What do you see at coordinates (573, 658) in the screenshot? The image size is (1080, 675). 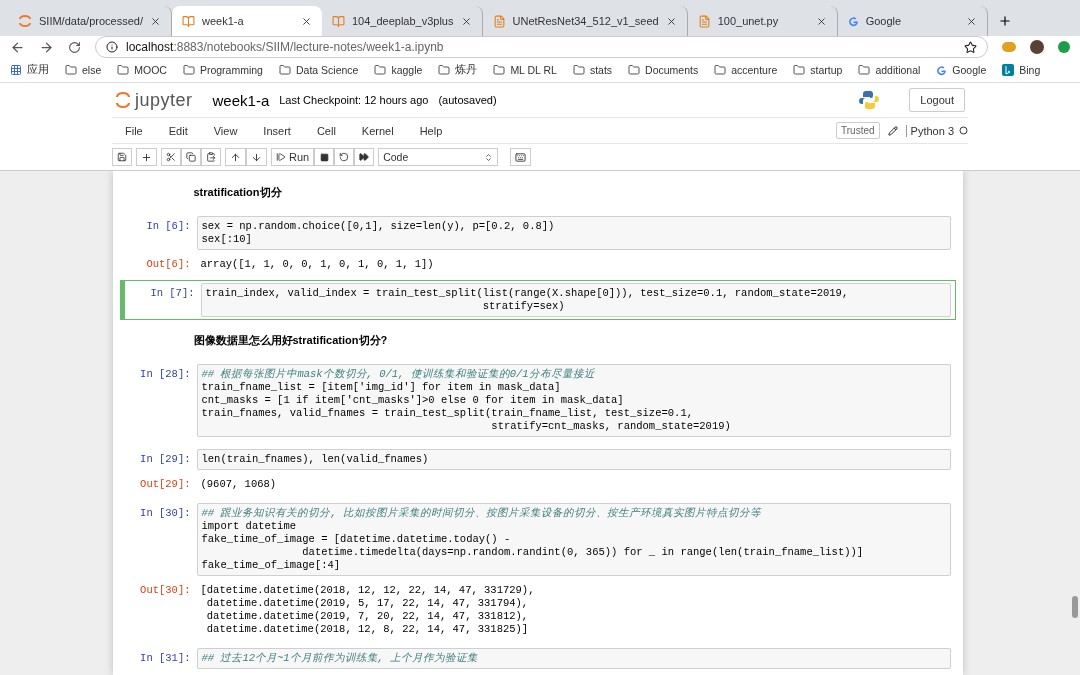 I see `code-input: ## 过去12个月~1个月前作为训练集, 上个月作为验证集` at bounding box center [573, 658].